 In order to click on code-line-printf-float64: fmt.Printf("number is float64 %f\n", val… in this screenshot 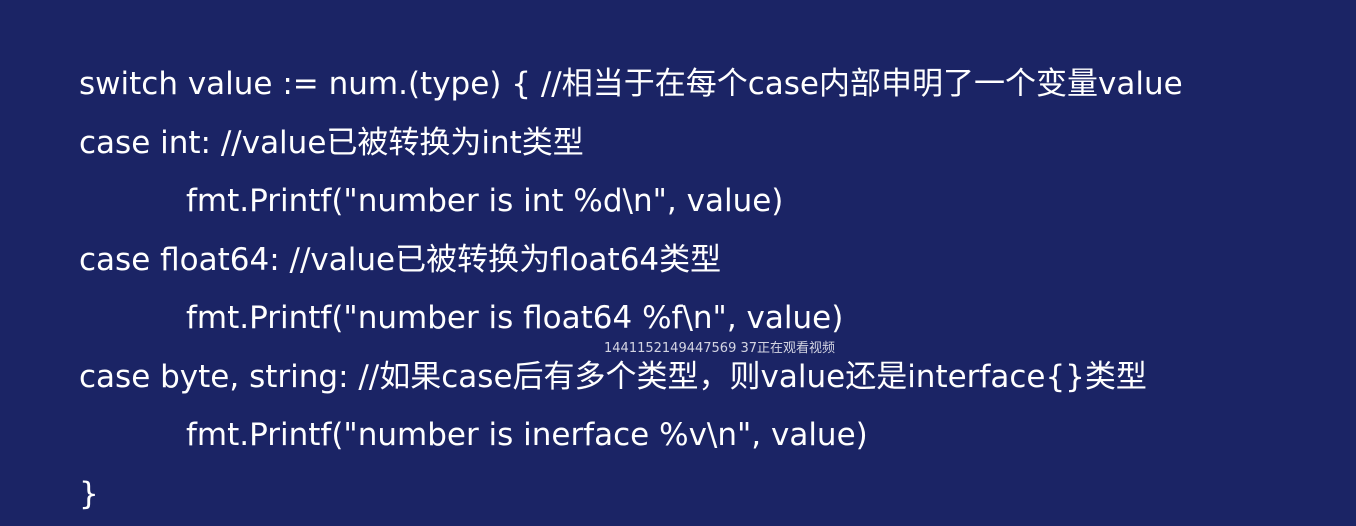, I will do `click(515, 318)`.